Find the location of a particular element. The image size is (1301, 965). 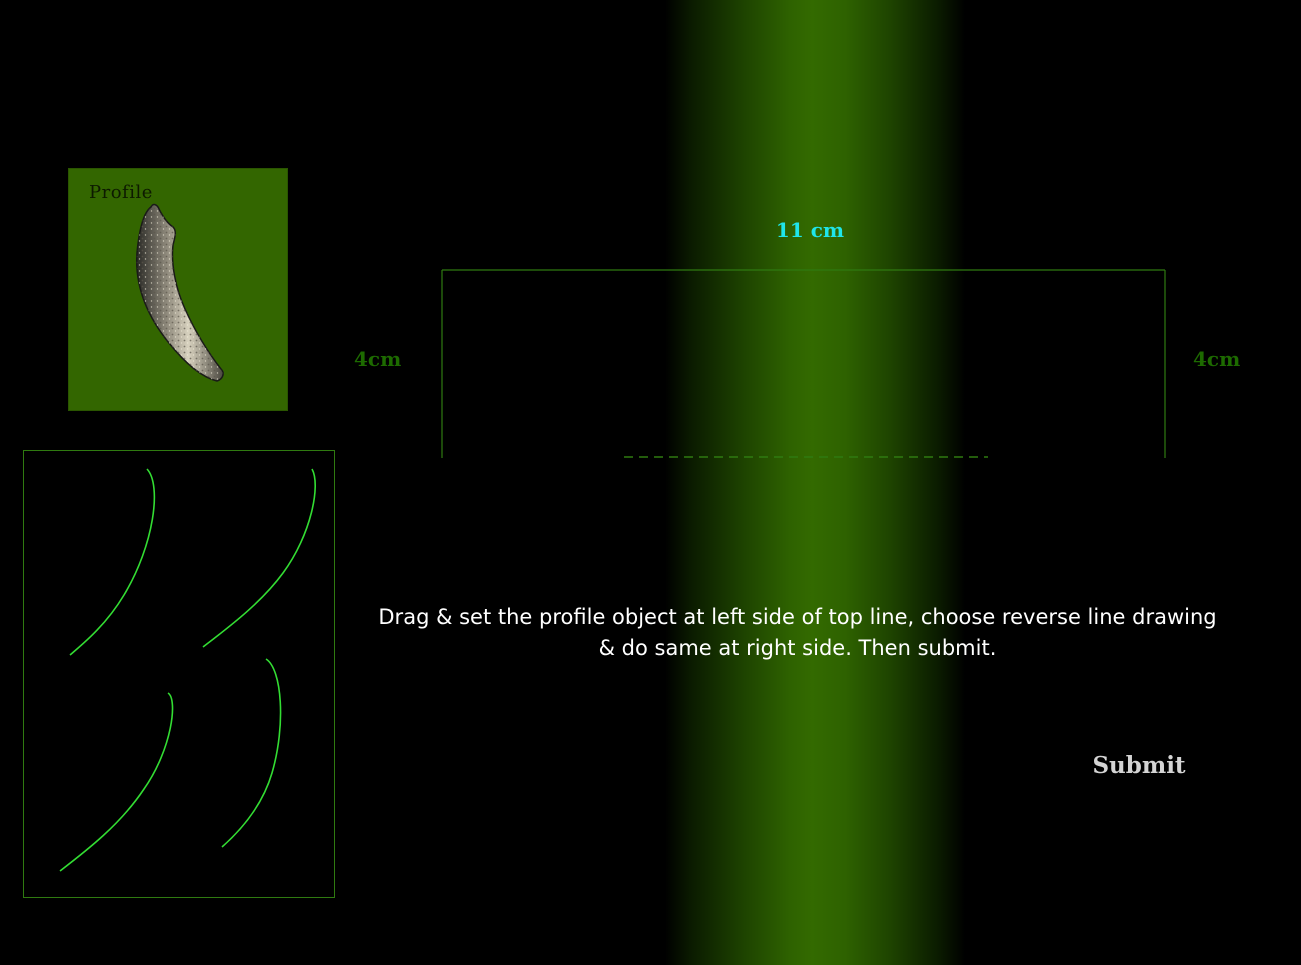

submit-button: Submit is located at coordinates (1139, 765).